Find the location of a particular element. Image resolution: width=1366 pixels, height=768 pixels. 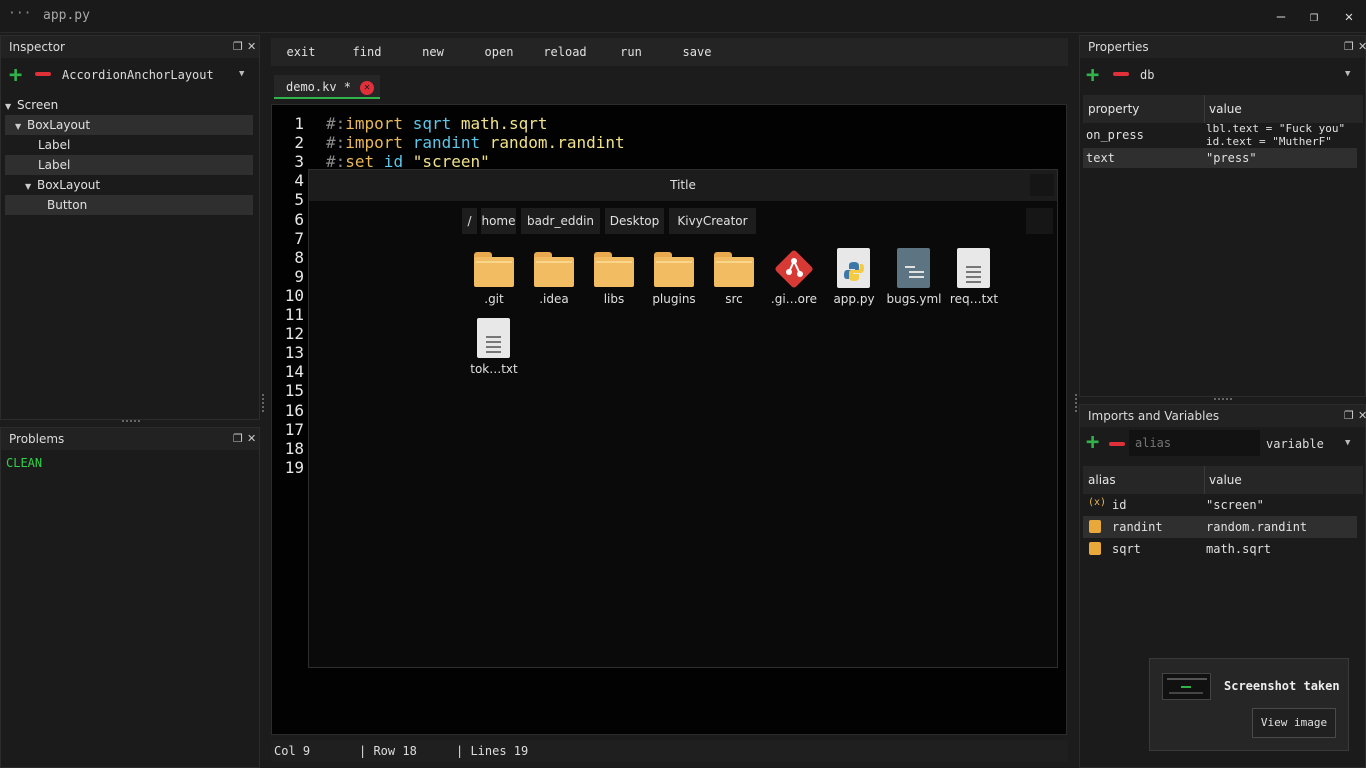

tab-demo-kv: demo.kv * ✕ is located at coordinates (327, 87).